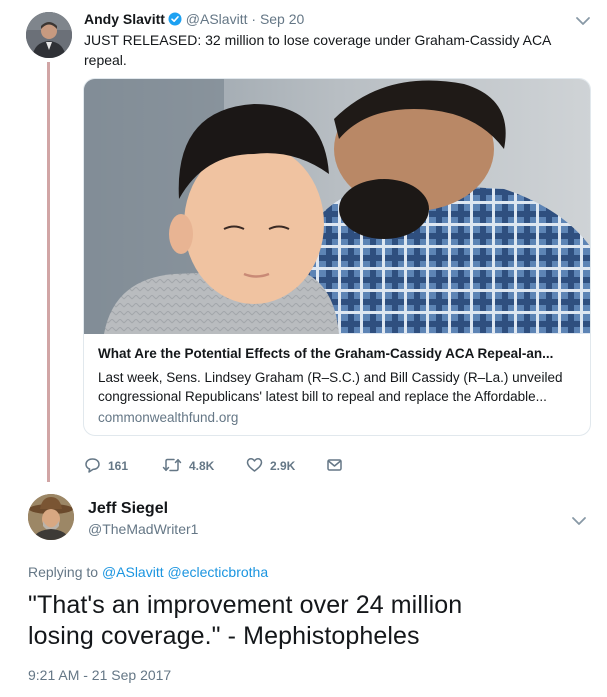 The height and width of the screenshot is (697, 607). Describe the element at coordinates (168, 417) in the screenshot. I see `card-domain: commonwealthfund.org` at that location.